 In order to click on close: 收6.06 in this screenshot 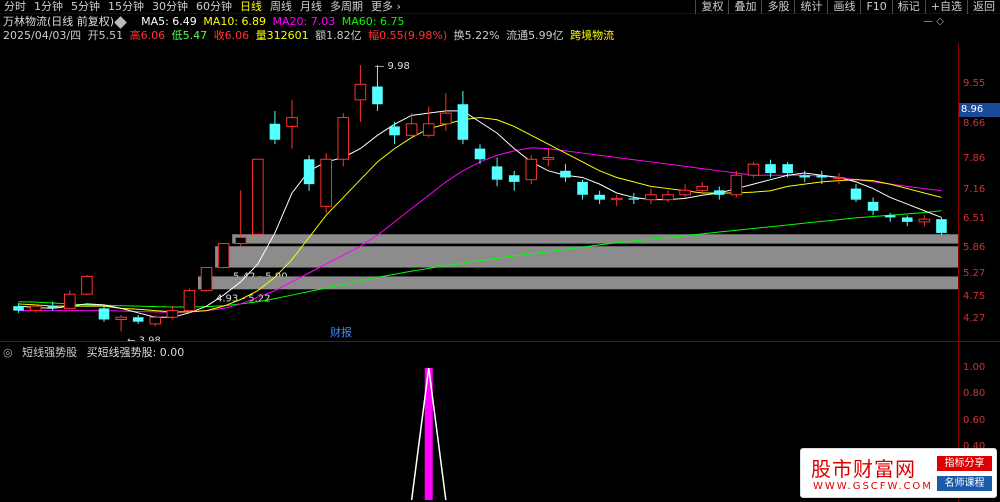, I will do `click(231, 35)`.